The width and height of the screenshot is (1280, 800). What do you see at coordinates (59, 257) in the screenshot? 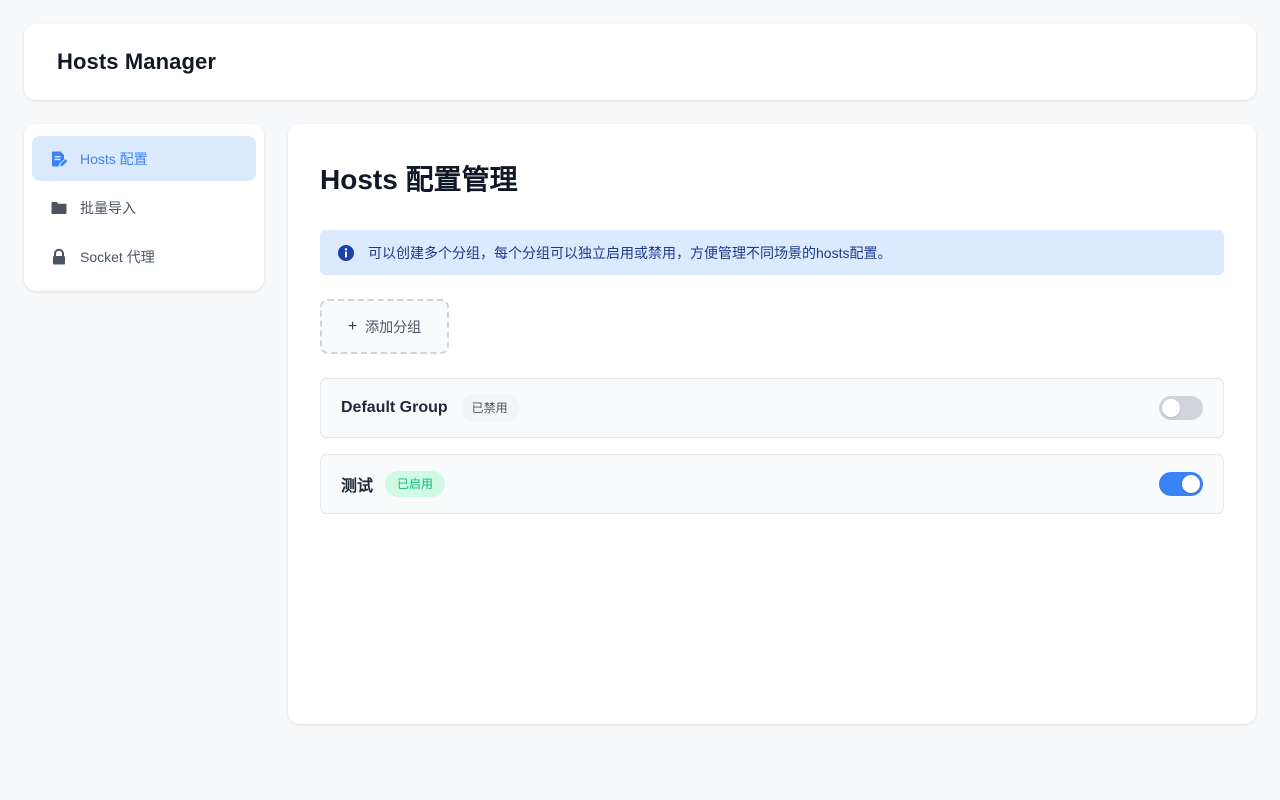
I see `lock-icon` at bounding box center [59, 257].